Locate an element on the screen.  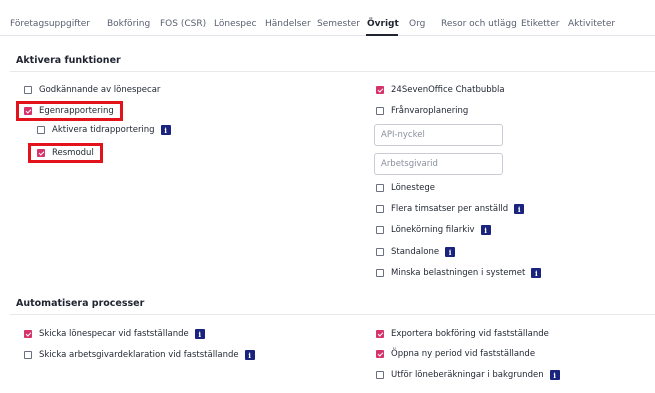
checkbox-label: Lönekörning filarkiv is located at coordinates (433, 230).